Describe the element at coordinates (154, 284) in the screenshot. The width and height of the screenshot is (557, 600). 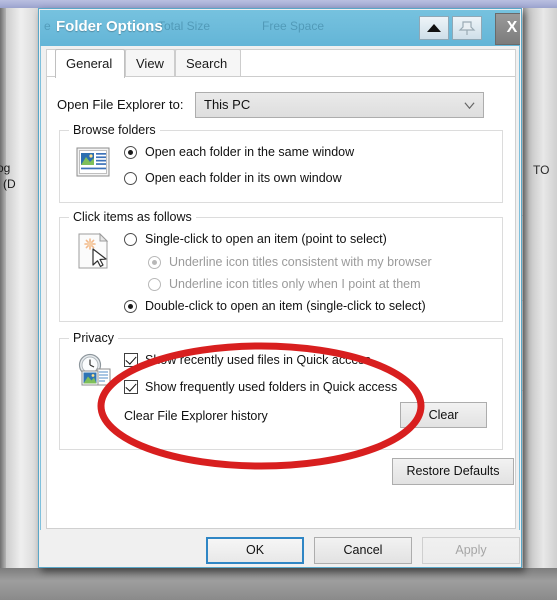
I see `radio-underline-point` at that location.